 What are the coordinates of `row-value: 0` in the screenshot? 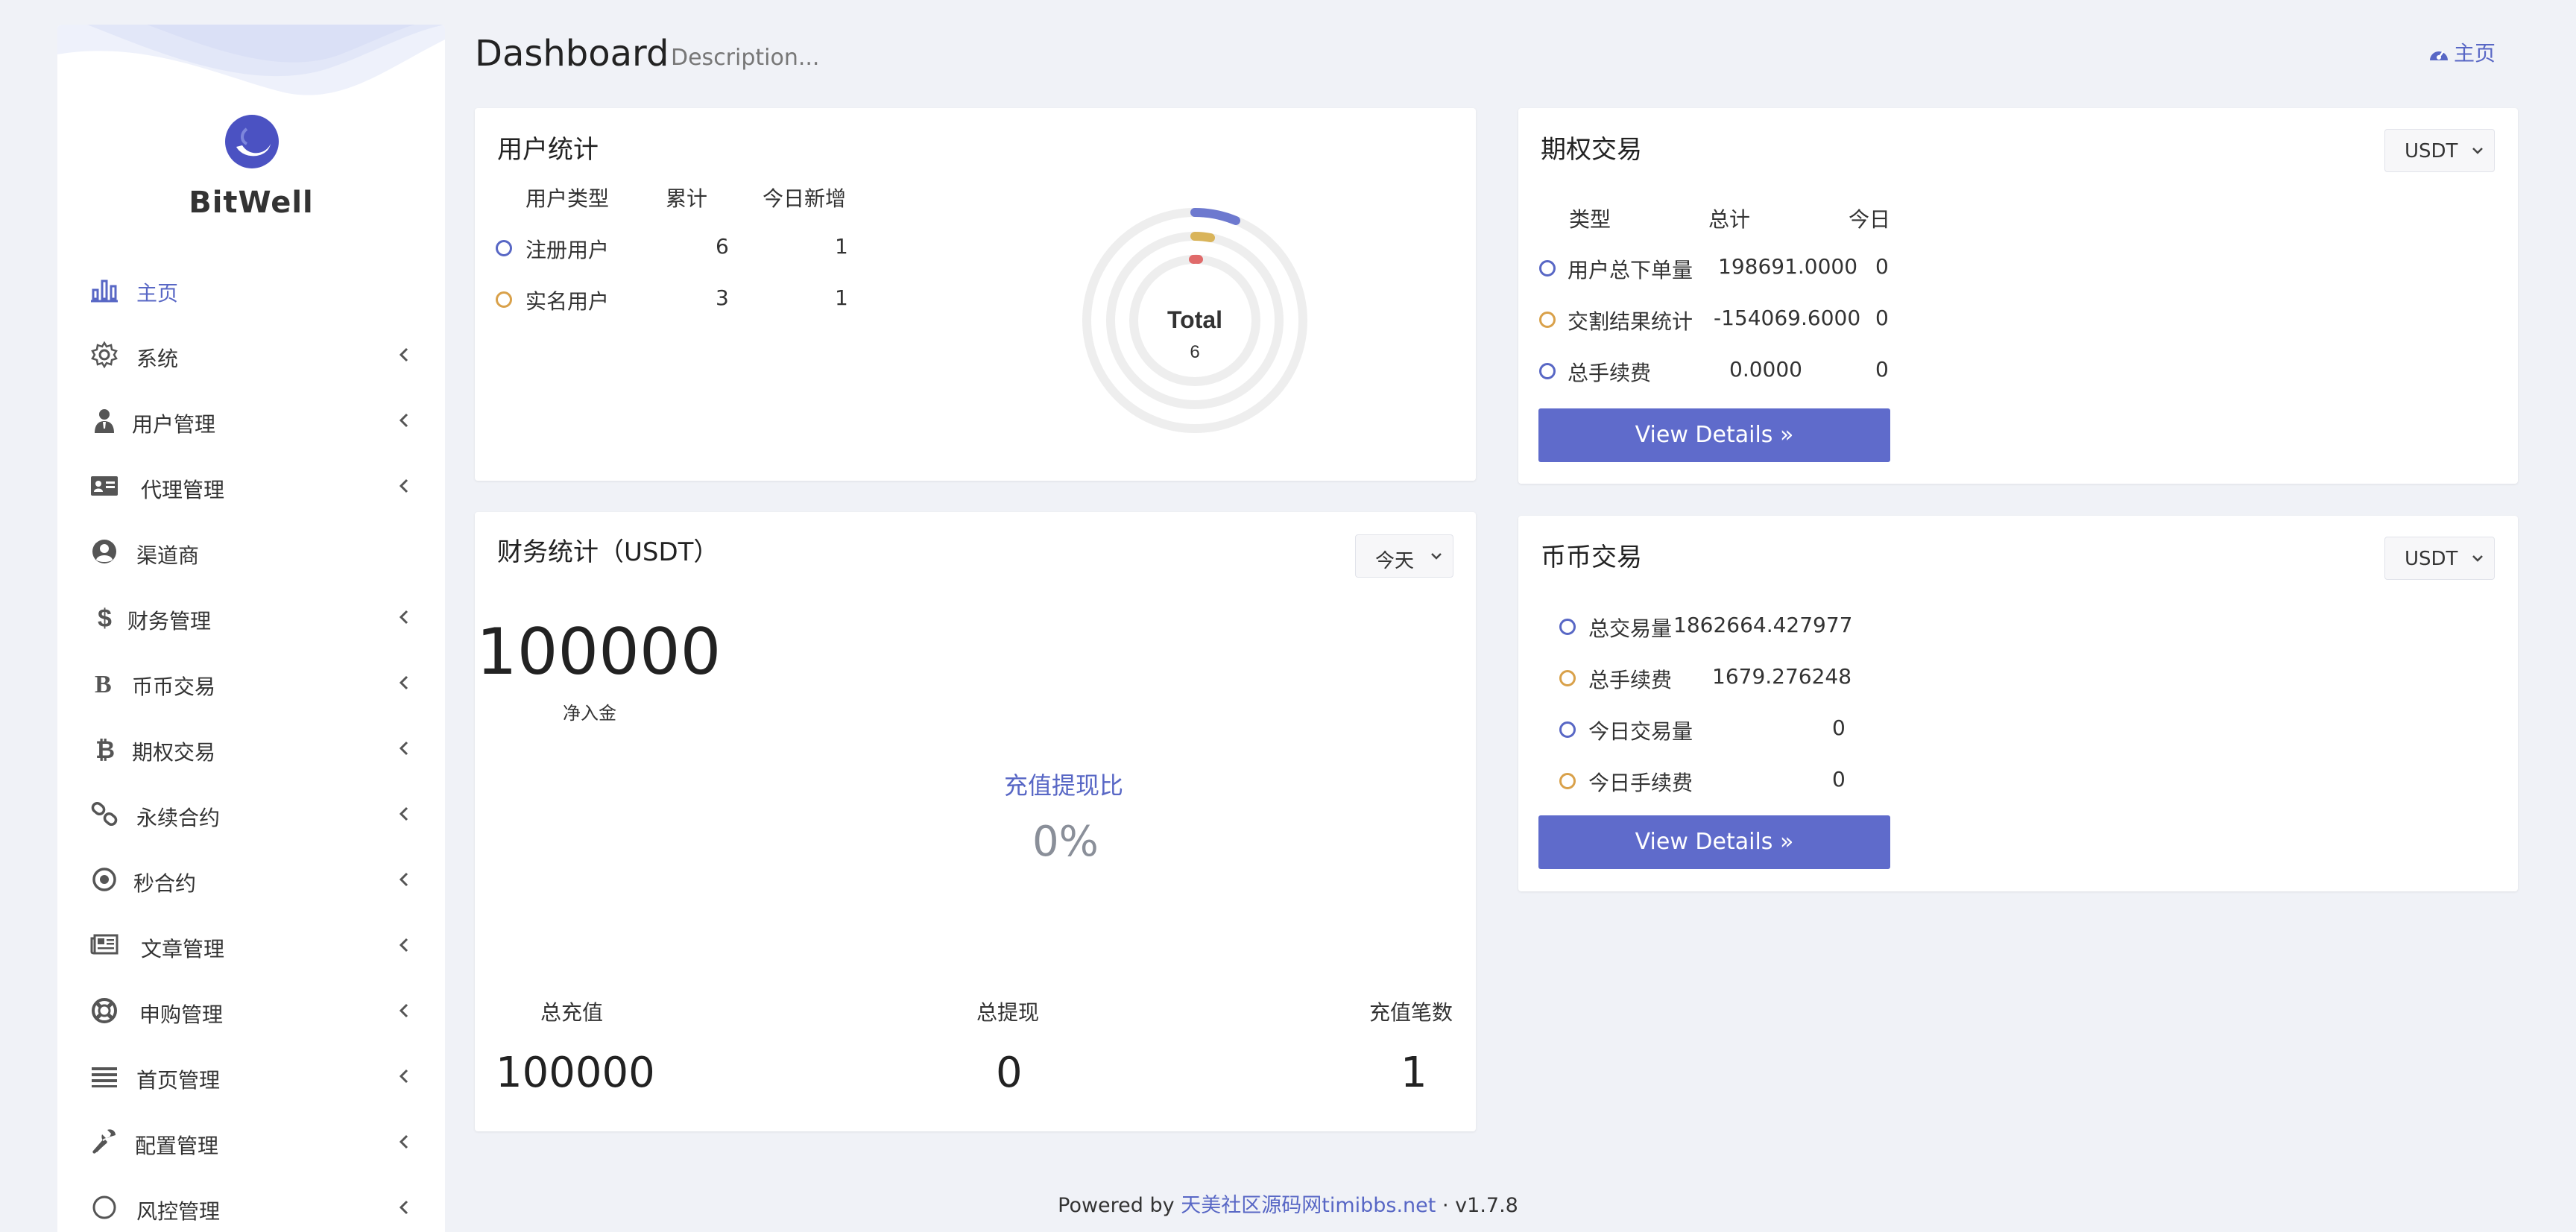 It's located at (1839, 727).